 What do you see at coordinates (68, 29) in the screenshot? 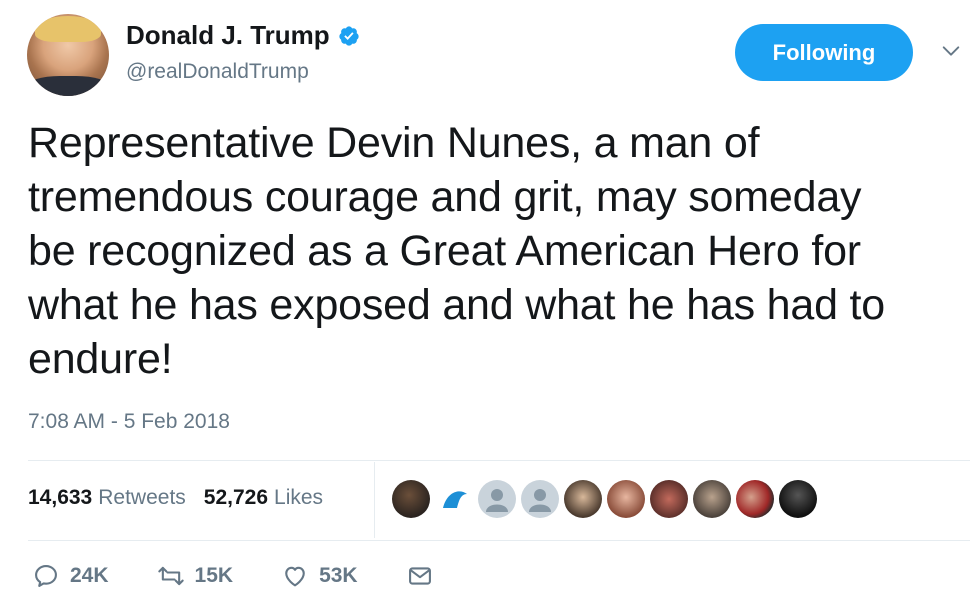
I see `avatar-hair` at bounding box center [68, 29].